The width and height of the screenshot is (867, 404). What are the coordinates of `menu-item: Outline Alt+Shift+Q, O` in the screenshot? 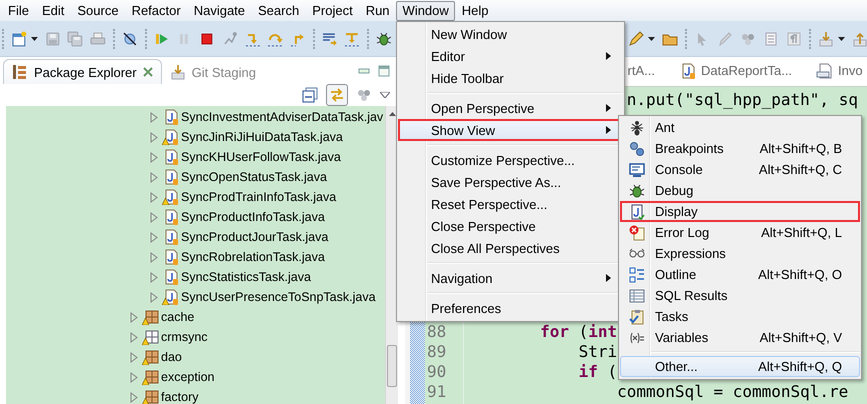 It's located at (740, 274).